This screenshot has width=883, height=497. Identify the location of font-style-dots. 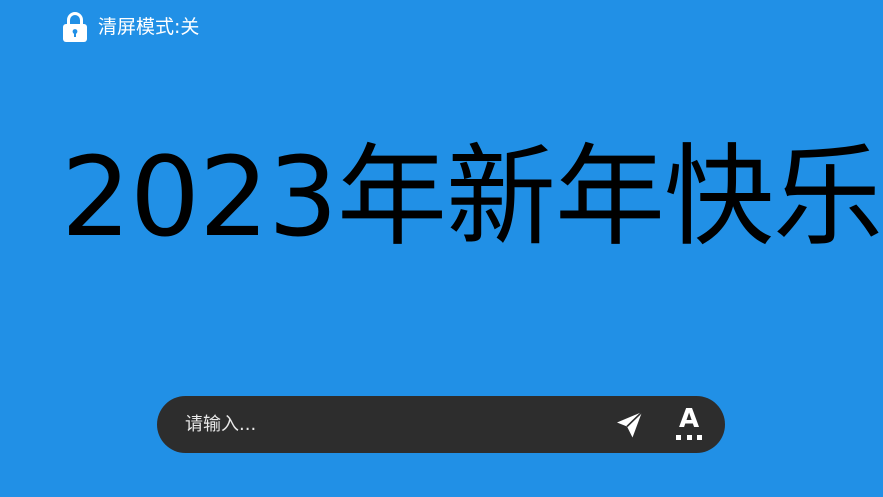
(689, 437).